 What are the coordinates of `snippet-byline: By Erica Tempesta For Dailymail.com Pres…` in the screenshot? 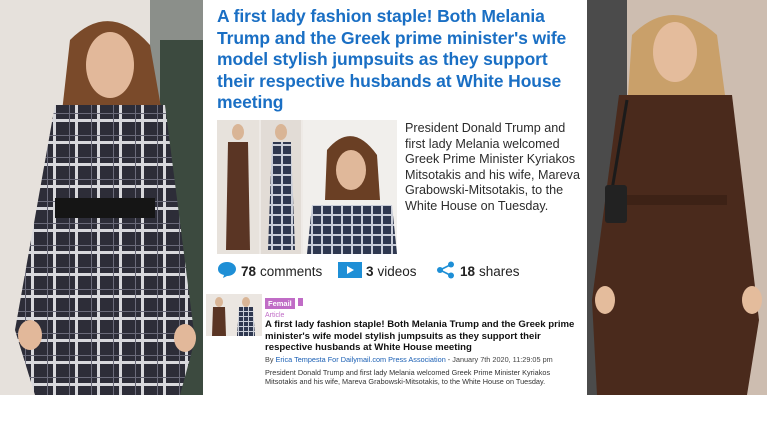 It's located at (424, 359).